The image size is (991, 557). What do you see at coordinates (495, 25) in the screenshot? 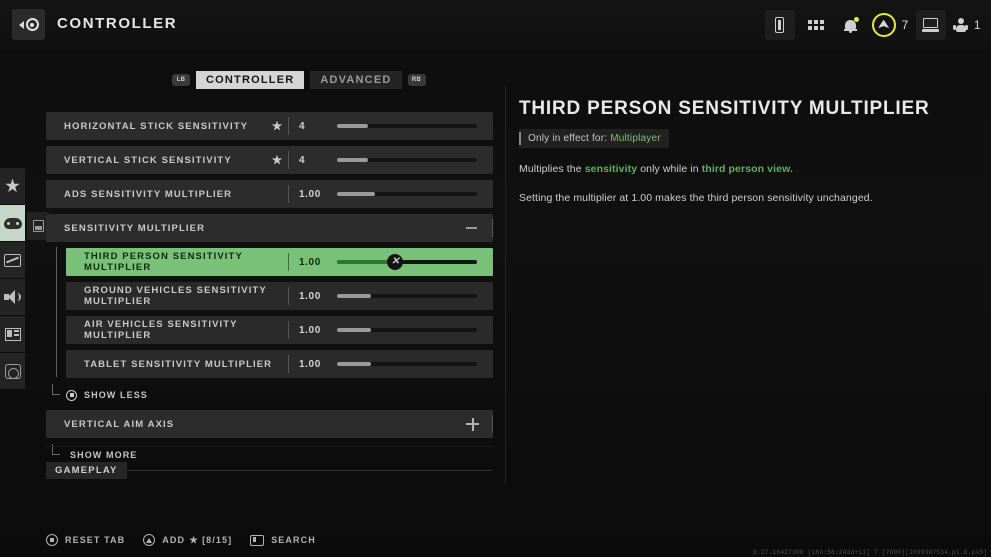
I see `top-bar: CONTROLLER 7 1` at bounding box center [495, 25].